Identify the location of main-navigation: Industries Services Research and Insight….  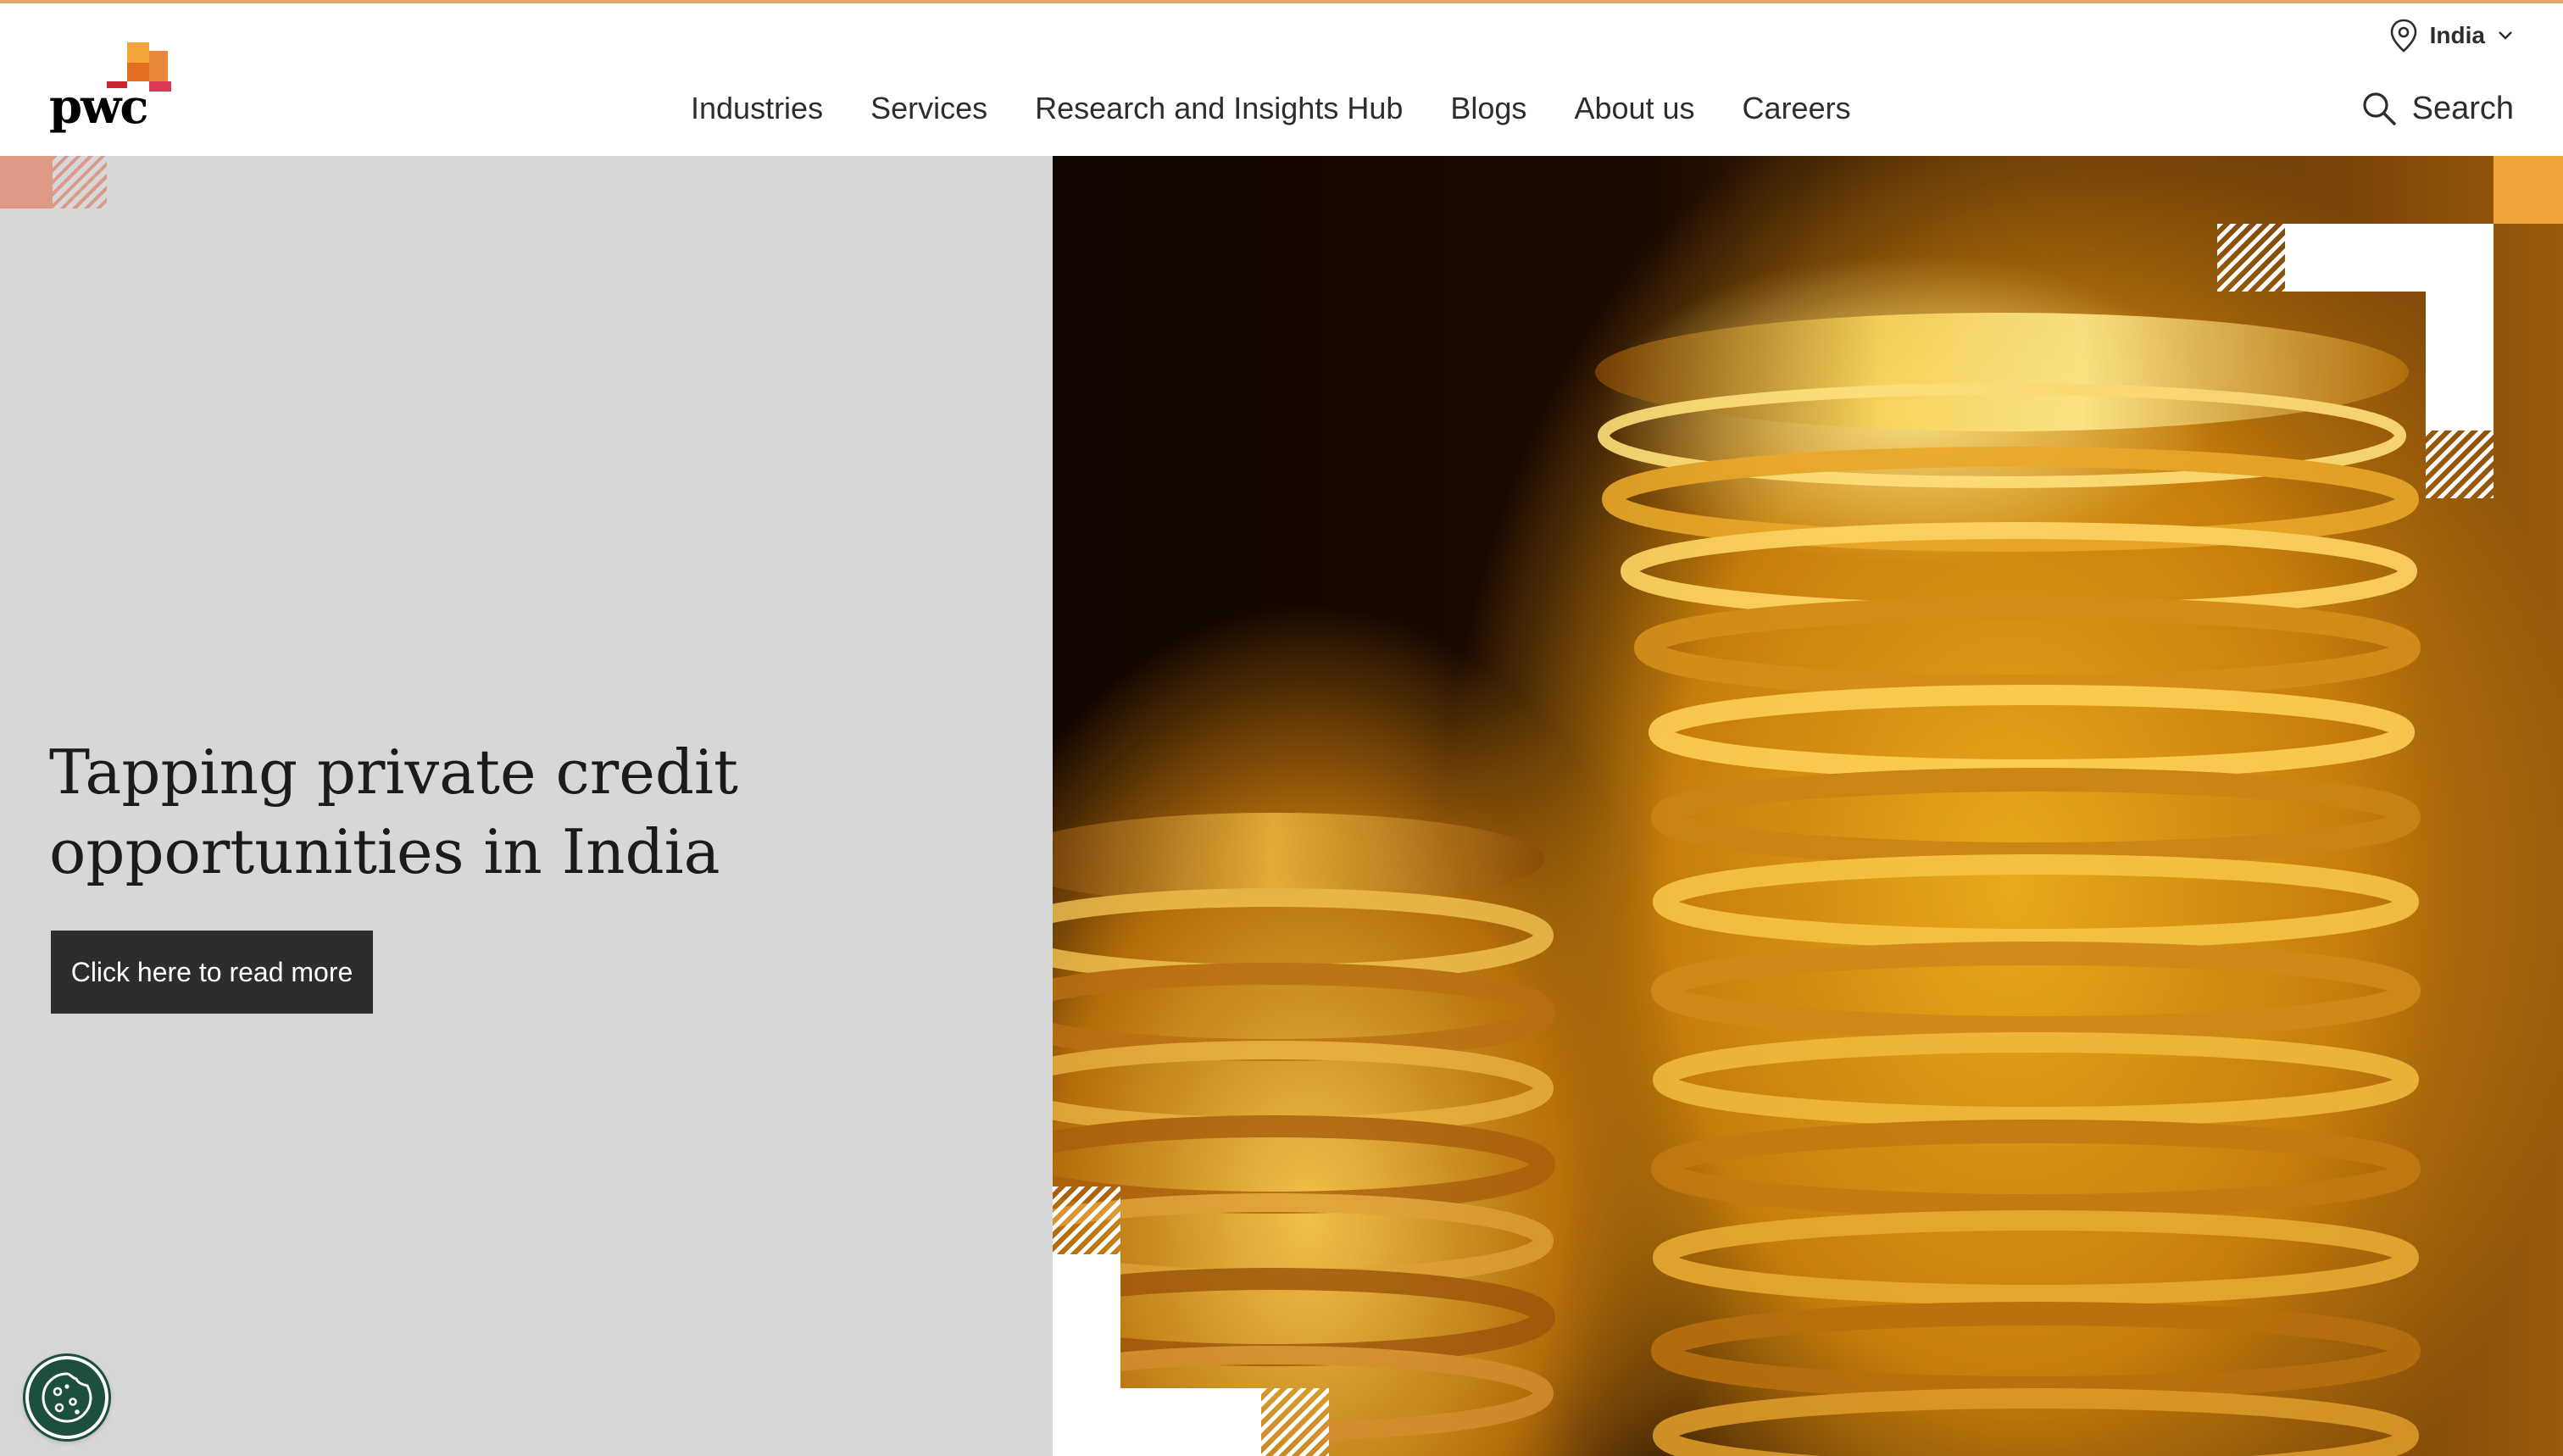
(1295, 108).